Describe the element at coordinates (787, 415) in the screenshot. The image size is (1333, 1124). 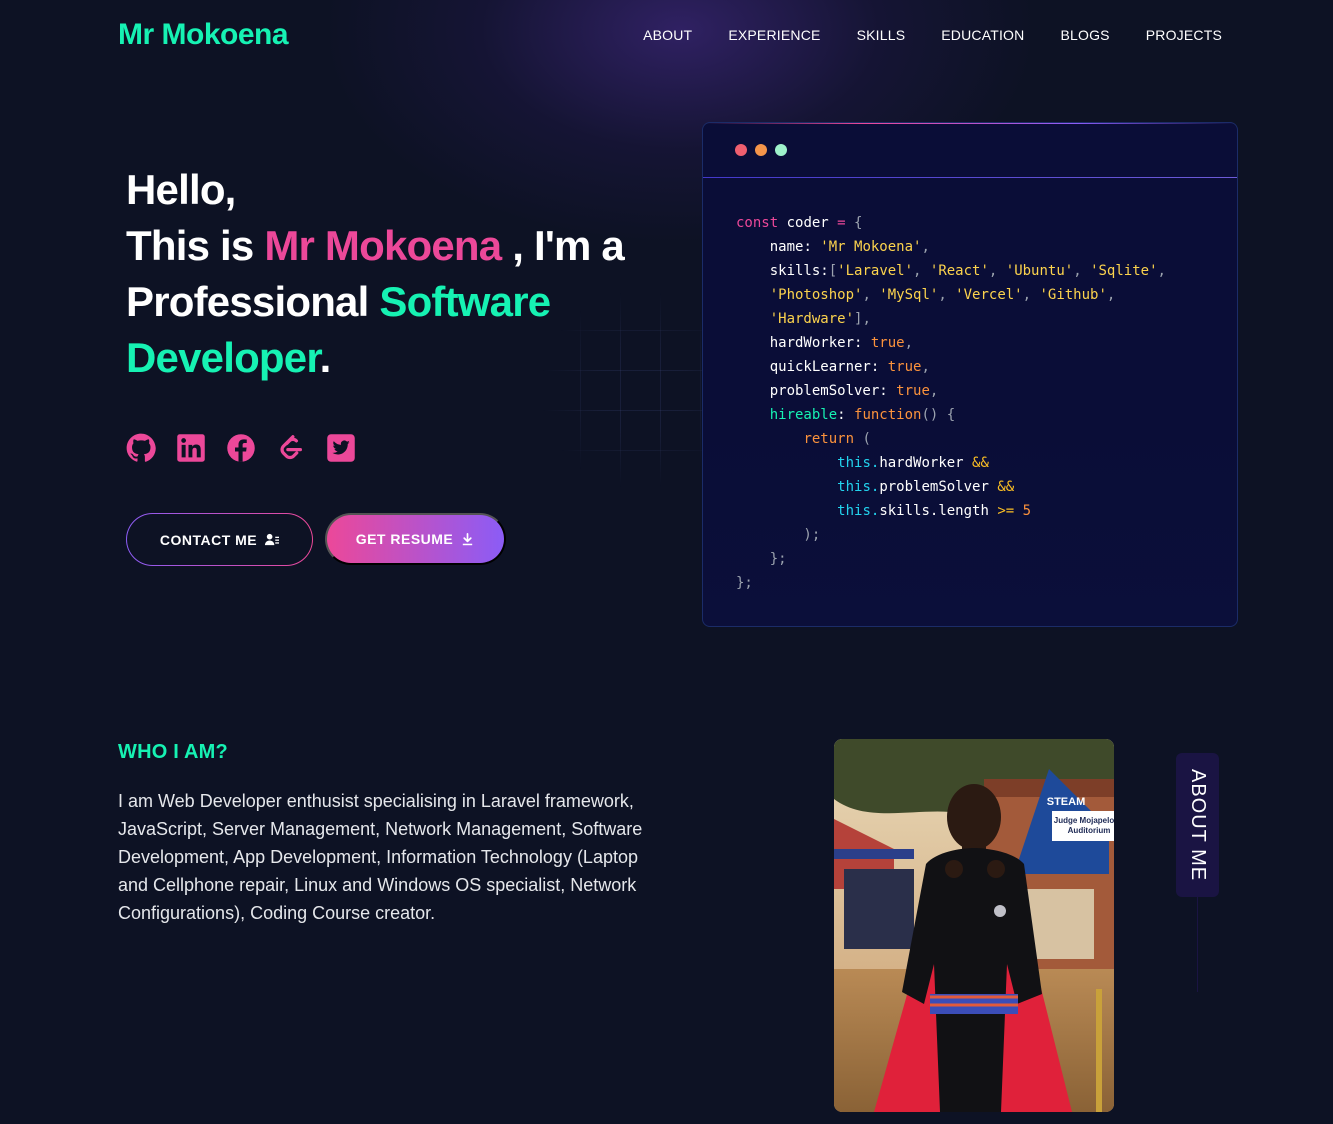
I see `code-token: hireable` at that location.